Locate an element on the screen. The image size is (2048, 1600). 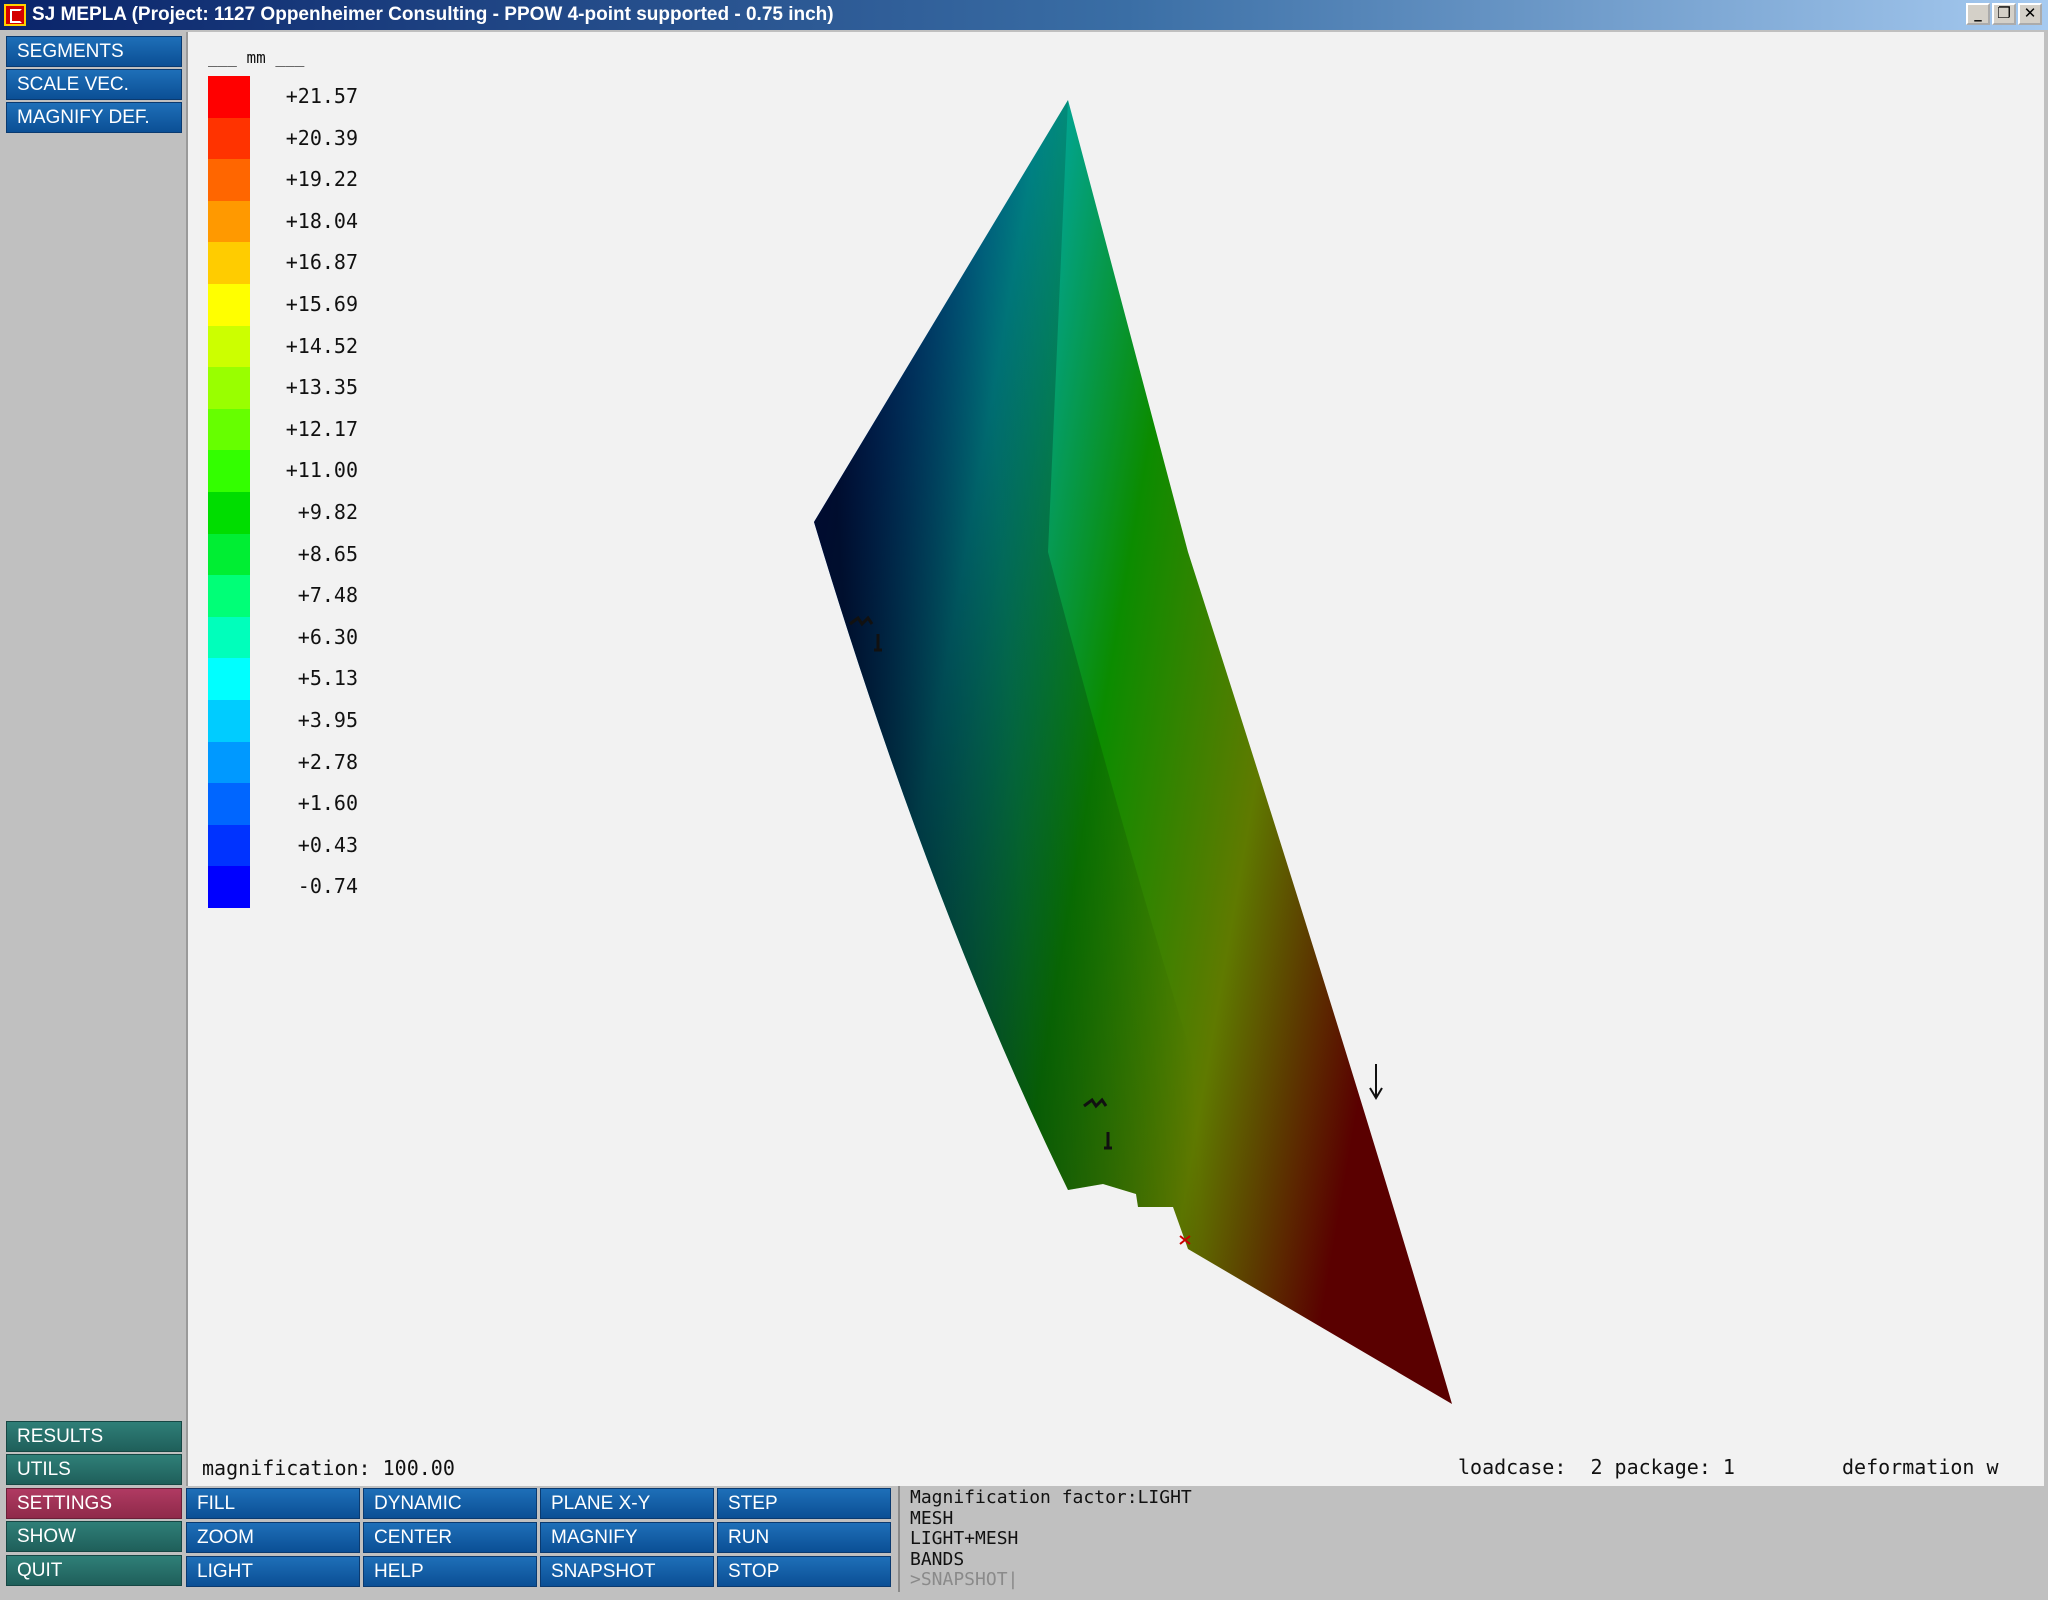
help-button: HELP is located at coordinates (450, 1571).